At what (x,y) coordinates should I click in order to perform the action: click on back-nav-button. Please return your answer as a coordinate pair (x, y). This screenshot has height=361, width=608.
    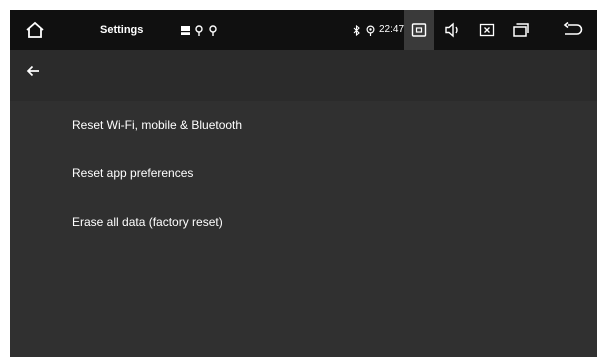
    Looking at the image, I should click on (573, 30).